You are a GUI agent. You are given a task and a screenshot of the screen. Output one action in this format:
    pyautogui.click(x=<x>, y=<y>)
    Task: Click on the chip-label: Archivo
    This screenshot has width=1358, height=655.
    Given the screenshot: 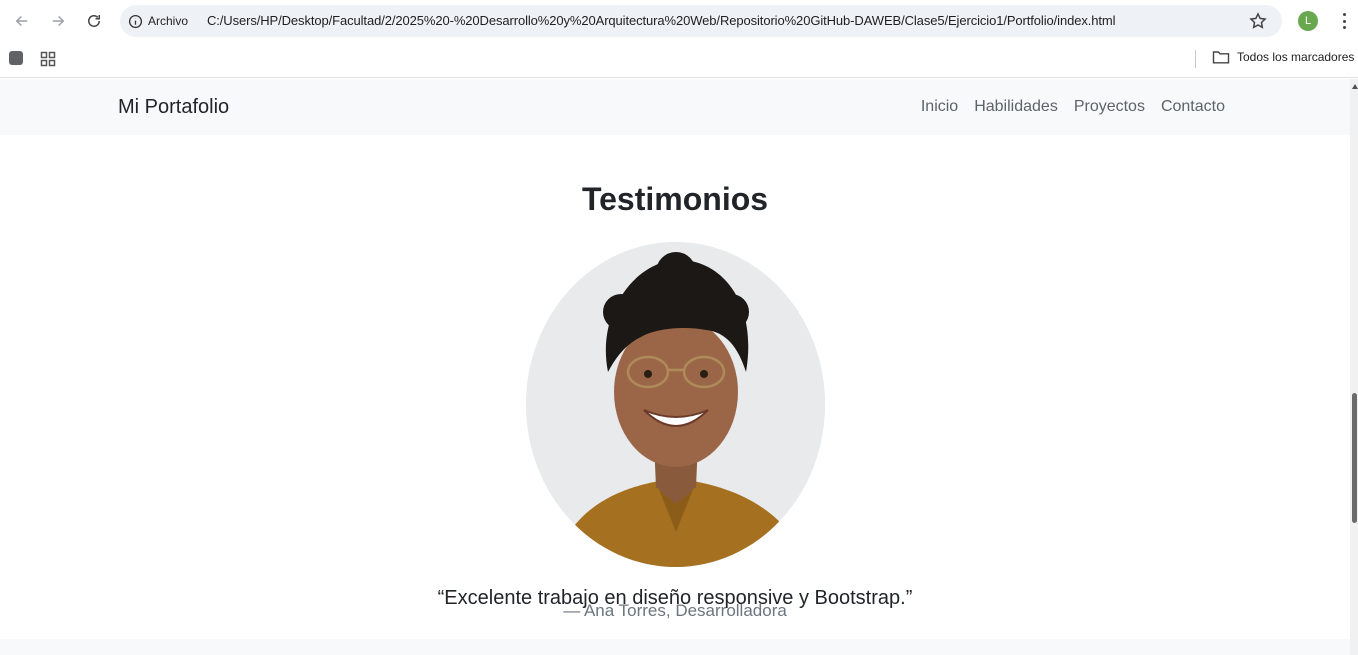 What is the action you would take?
    pyautogui.click(x=168, y=21)
    